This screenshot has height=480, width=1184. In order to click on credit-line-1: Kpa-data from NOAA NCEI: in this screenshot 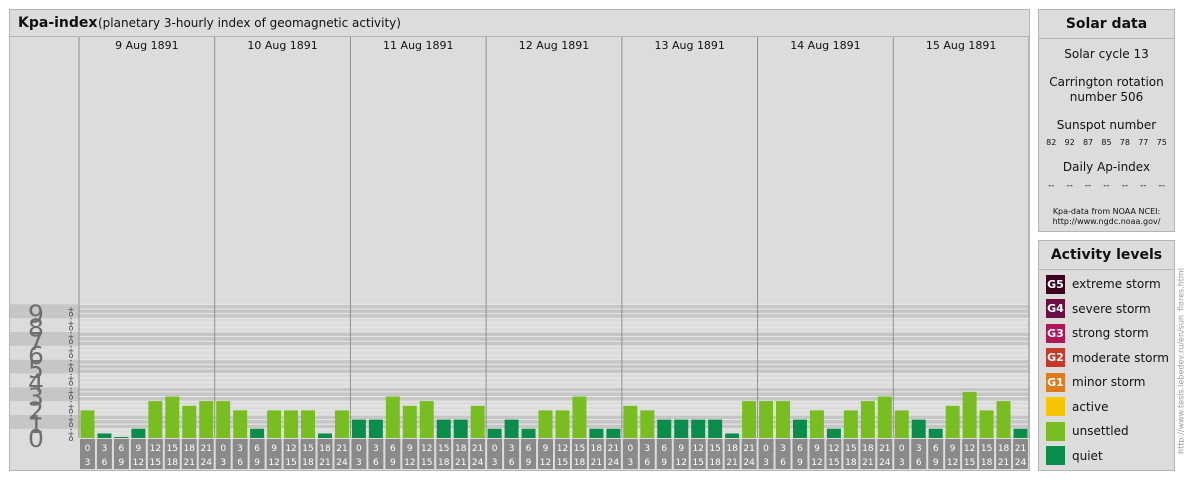, I will do `click(1106, 211)`.